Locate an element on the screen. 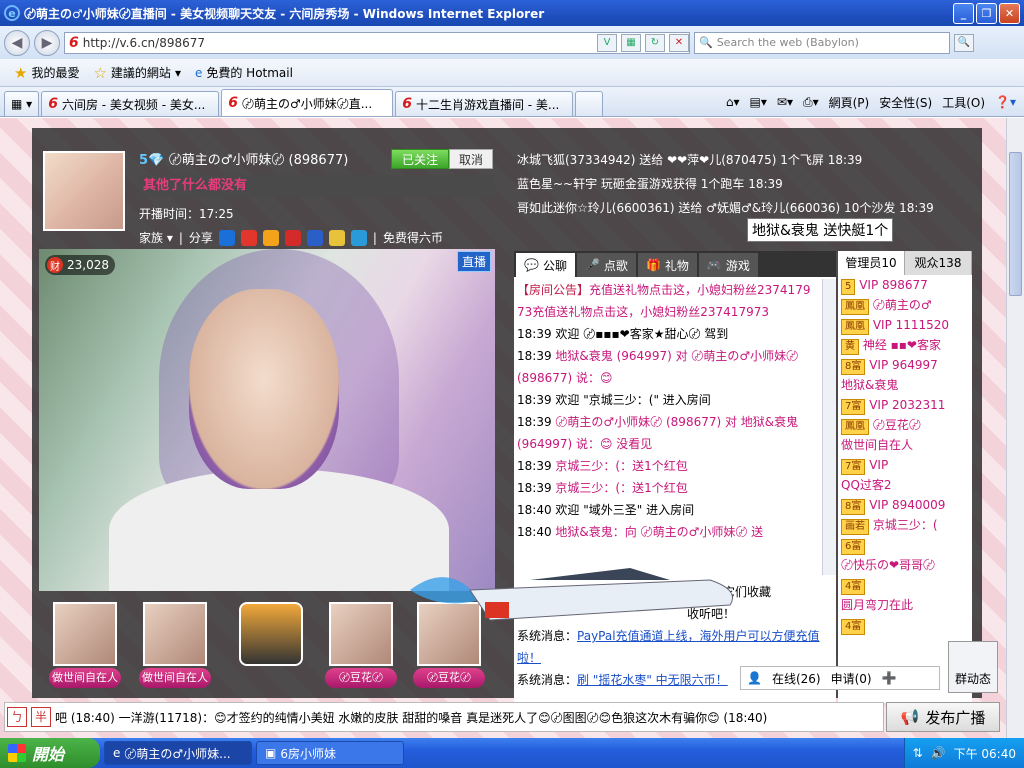  help-icon: ❓▾ is located at coordinates (1005, 102).